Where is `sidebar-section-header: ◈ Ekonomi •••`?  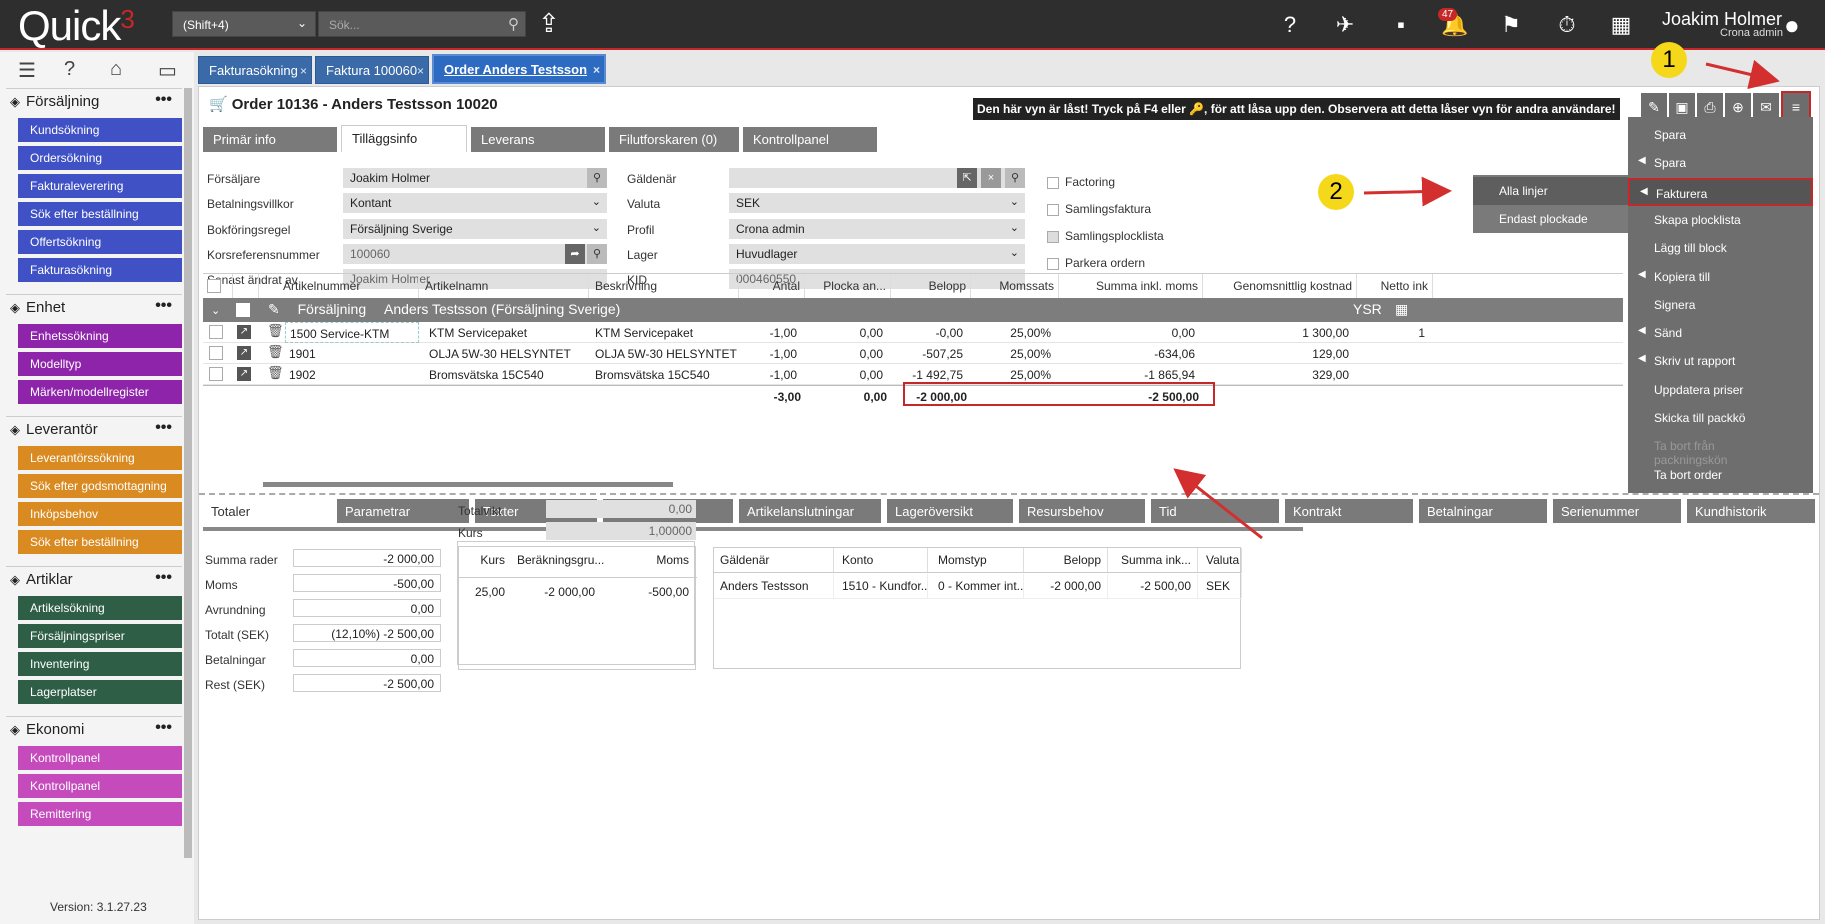 sidebar-section-header: ◈ Ekonomi ••• is located at coordinates (94, 729).